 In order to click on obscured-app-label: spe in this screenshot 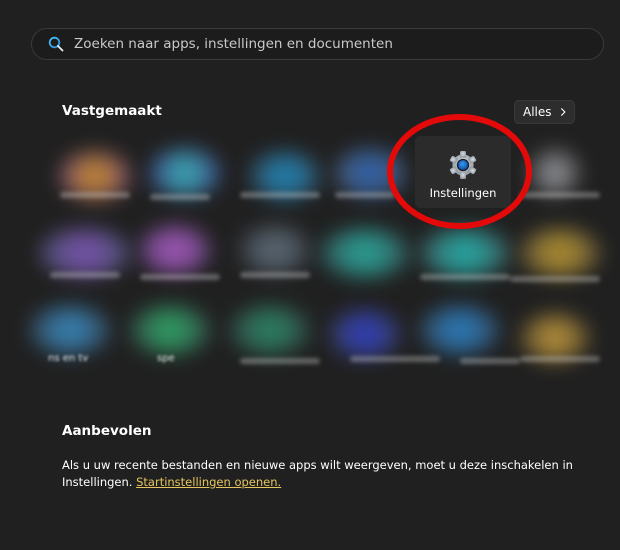, I will do `click(166, 358)`.